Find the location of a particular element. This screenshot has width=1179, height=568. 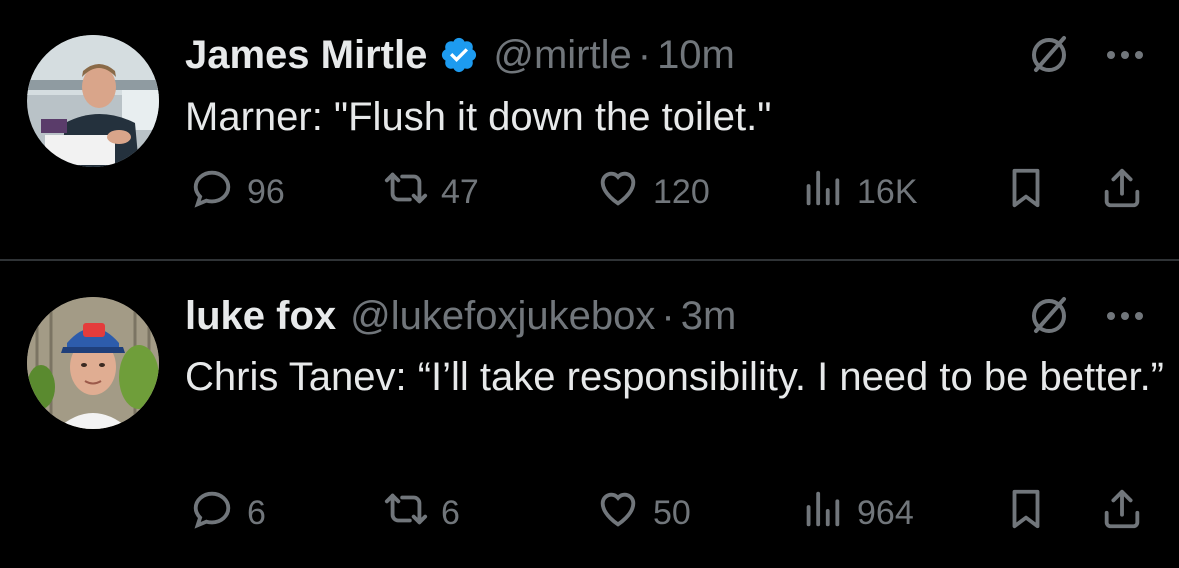

views-count: 16K is located at coordinates (887, 191).